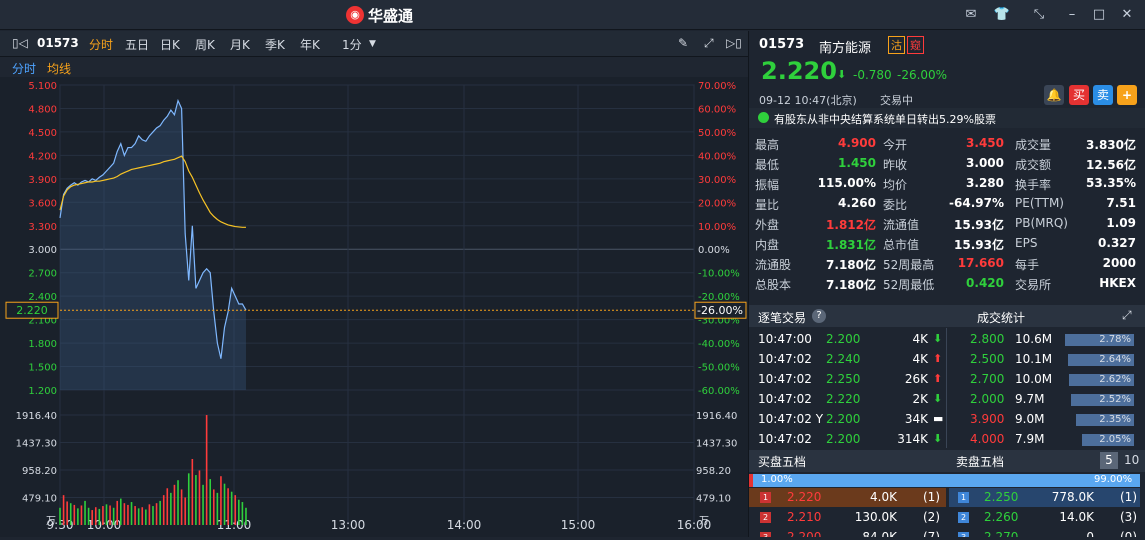 This screenshot has width=1145, height=540. I want to click on ask-row: 2 2.260 14.0K (3), so click(1044, 517).